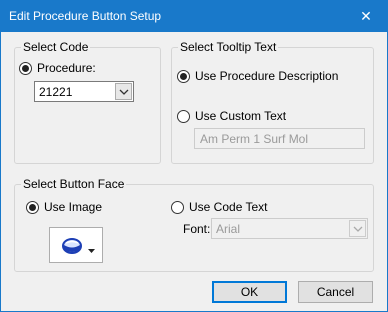 Image resolution: width=388 pixels, height=312 pixels. What do you see at coordinates (197, 229) in the screenshot?
I see `font-label: Font:` at bounding box center [197, 229].